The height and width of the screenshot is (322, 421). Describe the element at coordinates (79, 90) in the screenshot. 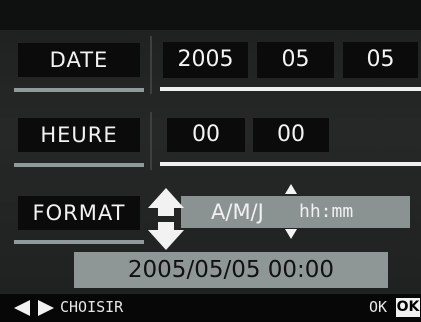

I see `date-label-underline` at that location.